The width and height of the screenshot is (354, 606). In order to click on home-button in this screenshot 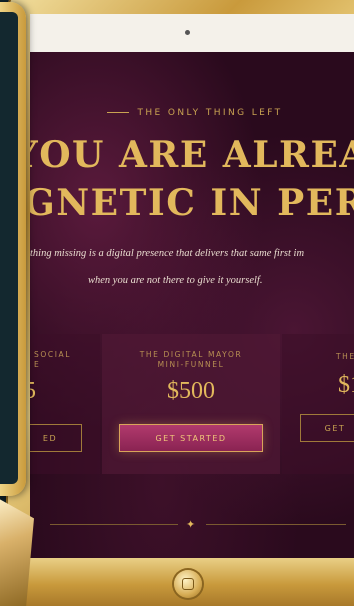, I will do `click(188, 584)`.